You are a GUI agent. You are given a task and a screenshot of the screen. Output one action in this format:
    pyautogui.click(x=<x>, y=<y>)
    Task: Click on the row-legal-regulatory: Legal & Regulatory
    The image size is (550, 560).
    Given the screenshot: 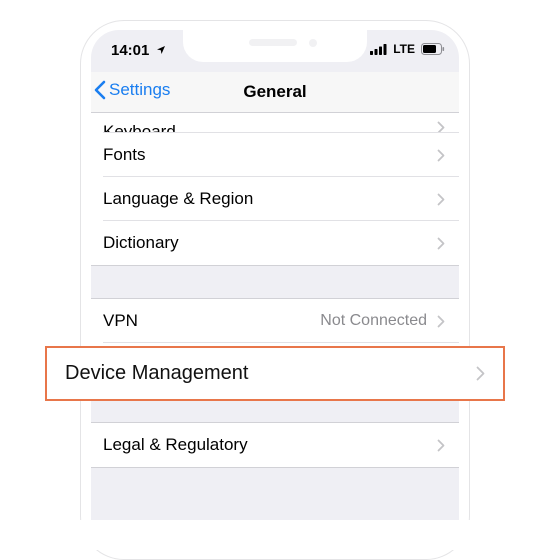 What is the action you would take?
    pyautogui.click(x=275, y=445)
    